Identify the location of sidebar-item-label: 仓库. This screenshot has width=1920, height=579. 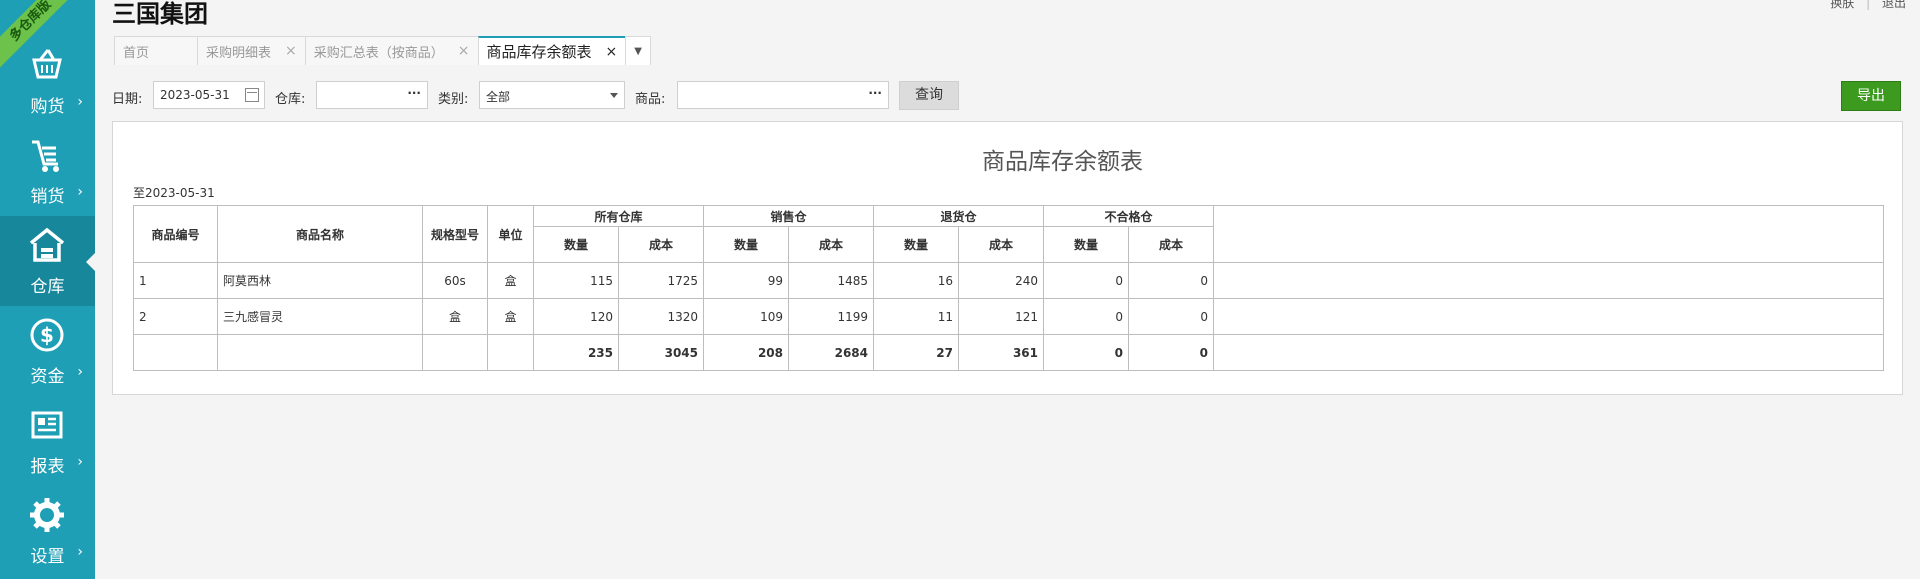
(47, 287).